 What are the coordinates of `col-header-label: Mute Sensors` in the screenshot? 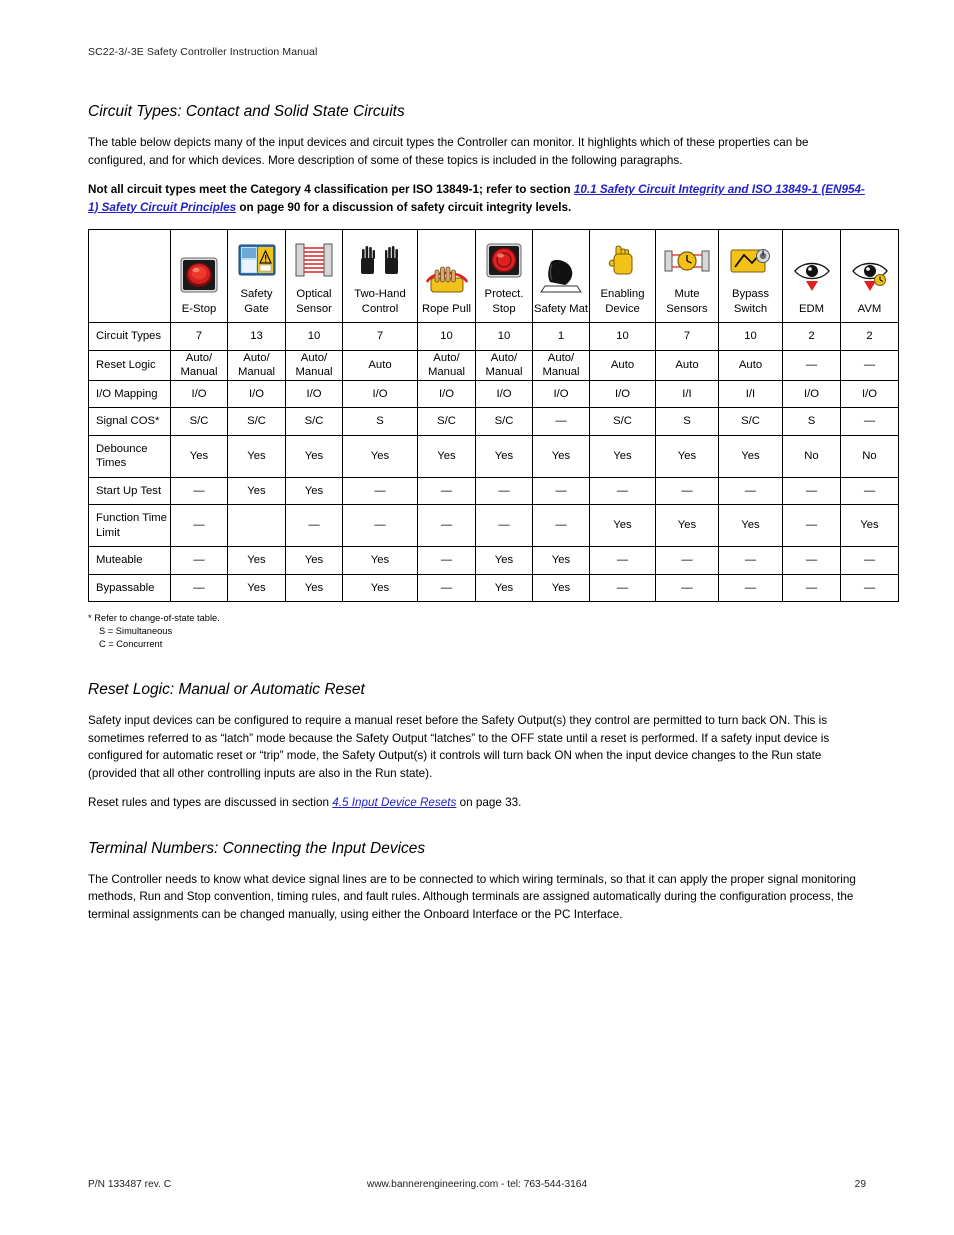 It's located at (687, 301).